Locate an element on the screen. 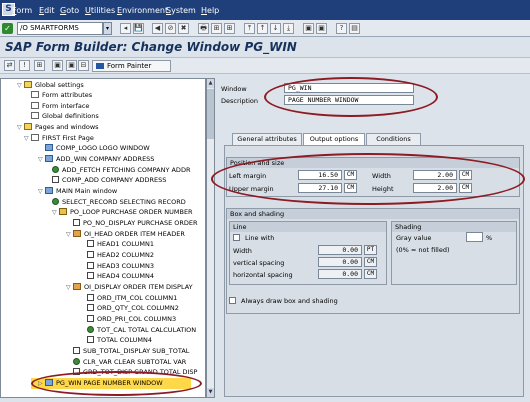 This screenshot has width=530, height=402. activate-icon: ! is located at coordinates (24, 65).